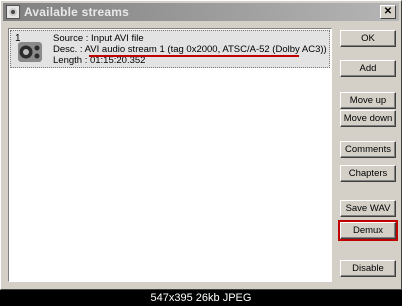 Image resolution: width=402 pixels, height=306 pixels. What do you see at coordinates (77, 12) in the screenshot?
I see `window-title: Available streams` at bounding box center [77, 12].